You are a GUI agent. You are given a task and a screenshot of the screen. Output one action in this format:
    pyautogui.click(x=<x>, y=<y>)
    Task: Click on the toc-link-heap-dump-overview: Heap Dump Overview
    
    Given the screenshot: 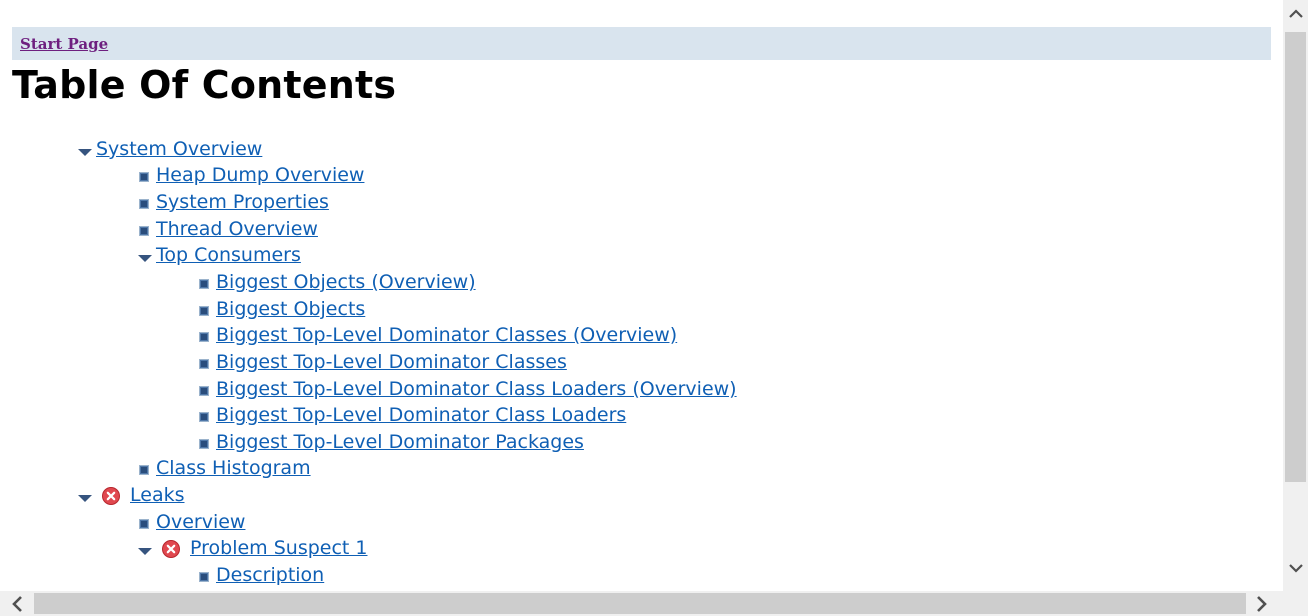 What is the action you would take?
    pyautogui.click(x=260, y=175)
    